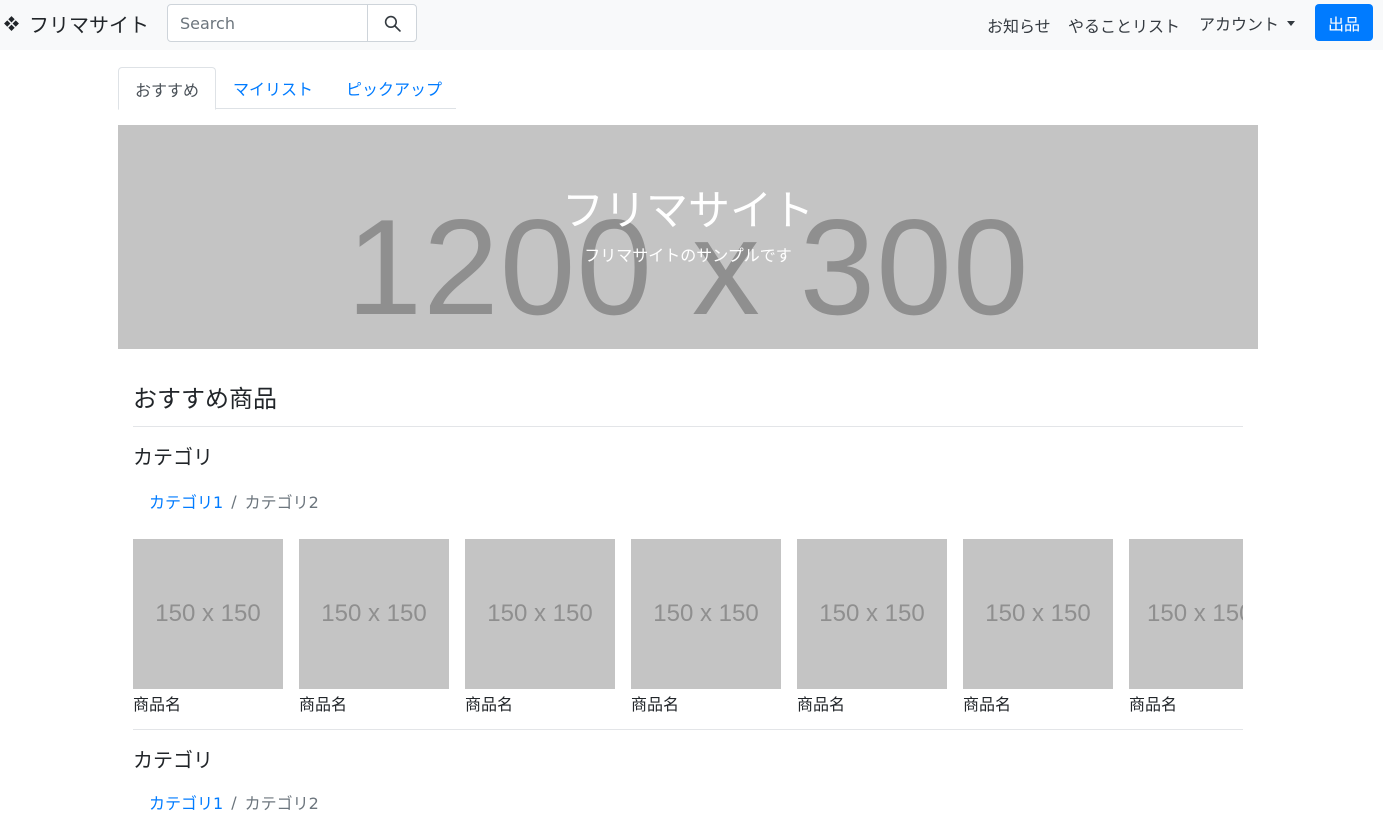 This screenshot has width=1383, height=814. What do you see at coordinates (205, 399) in the screenshot?
I see `section-title: おすすめ商品` at bounding box center [205, 399].